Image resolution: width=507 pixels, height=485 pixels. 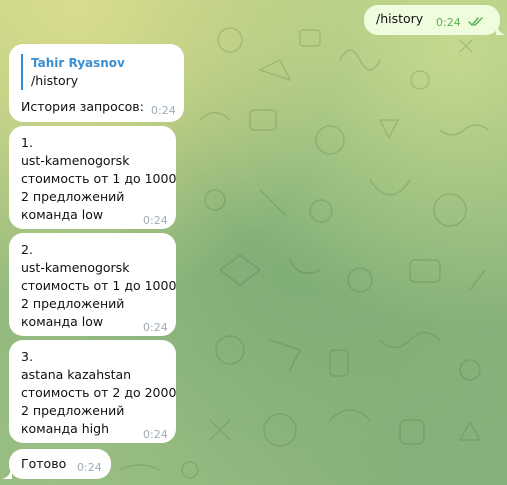 What do you see at coordinates (27, 356) in the screenshot?
I see `history-3-line-1: 3.` at bounding box center [27, 356].